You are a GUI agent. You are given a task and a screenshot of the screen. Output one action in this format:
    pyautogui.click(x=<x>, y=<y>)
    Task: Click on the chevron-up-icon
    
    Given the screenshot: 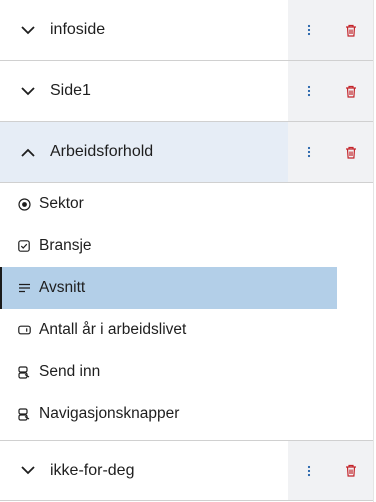 What is the action you would take?
    pyautogui.click(x=28, y=152)
    